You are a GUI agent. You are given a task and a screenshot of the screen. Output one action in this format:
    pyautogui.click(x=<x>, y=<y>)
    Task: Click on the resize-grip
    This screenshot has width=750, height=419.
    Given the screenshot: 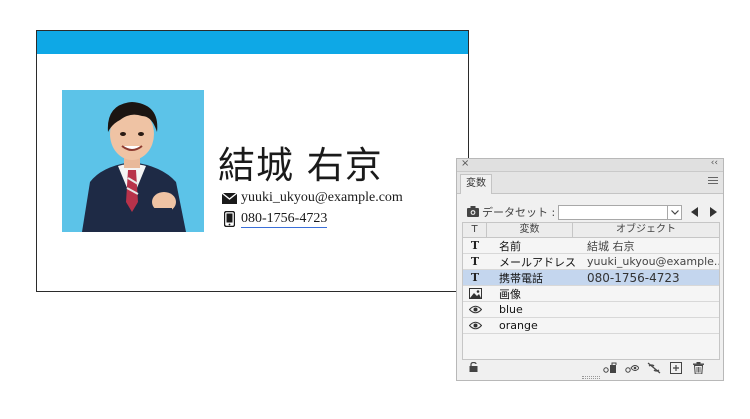 What is the action you would take?
    pyautogui.click(x=591, y=377)
    